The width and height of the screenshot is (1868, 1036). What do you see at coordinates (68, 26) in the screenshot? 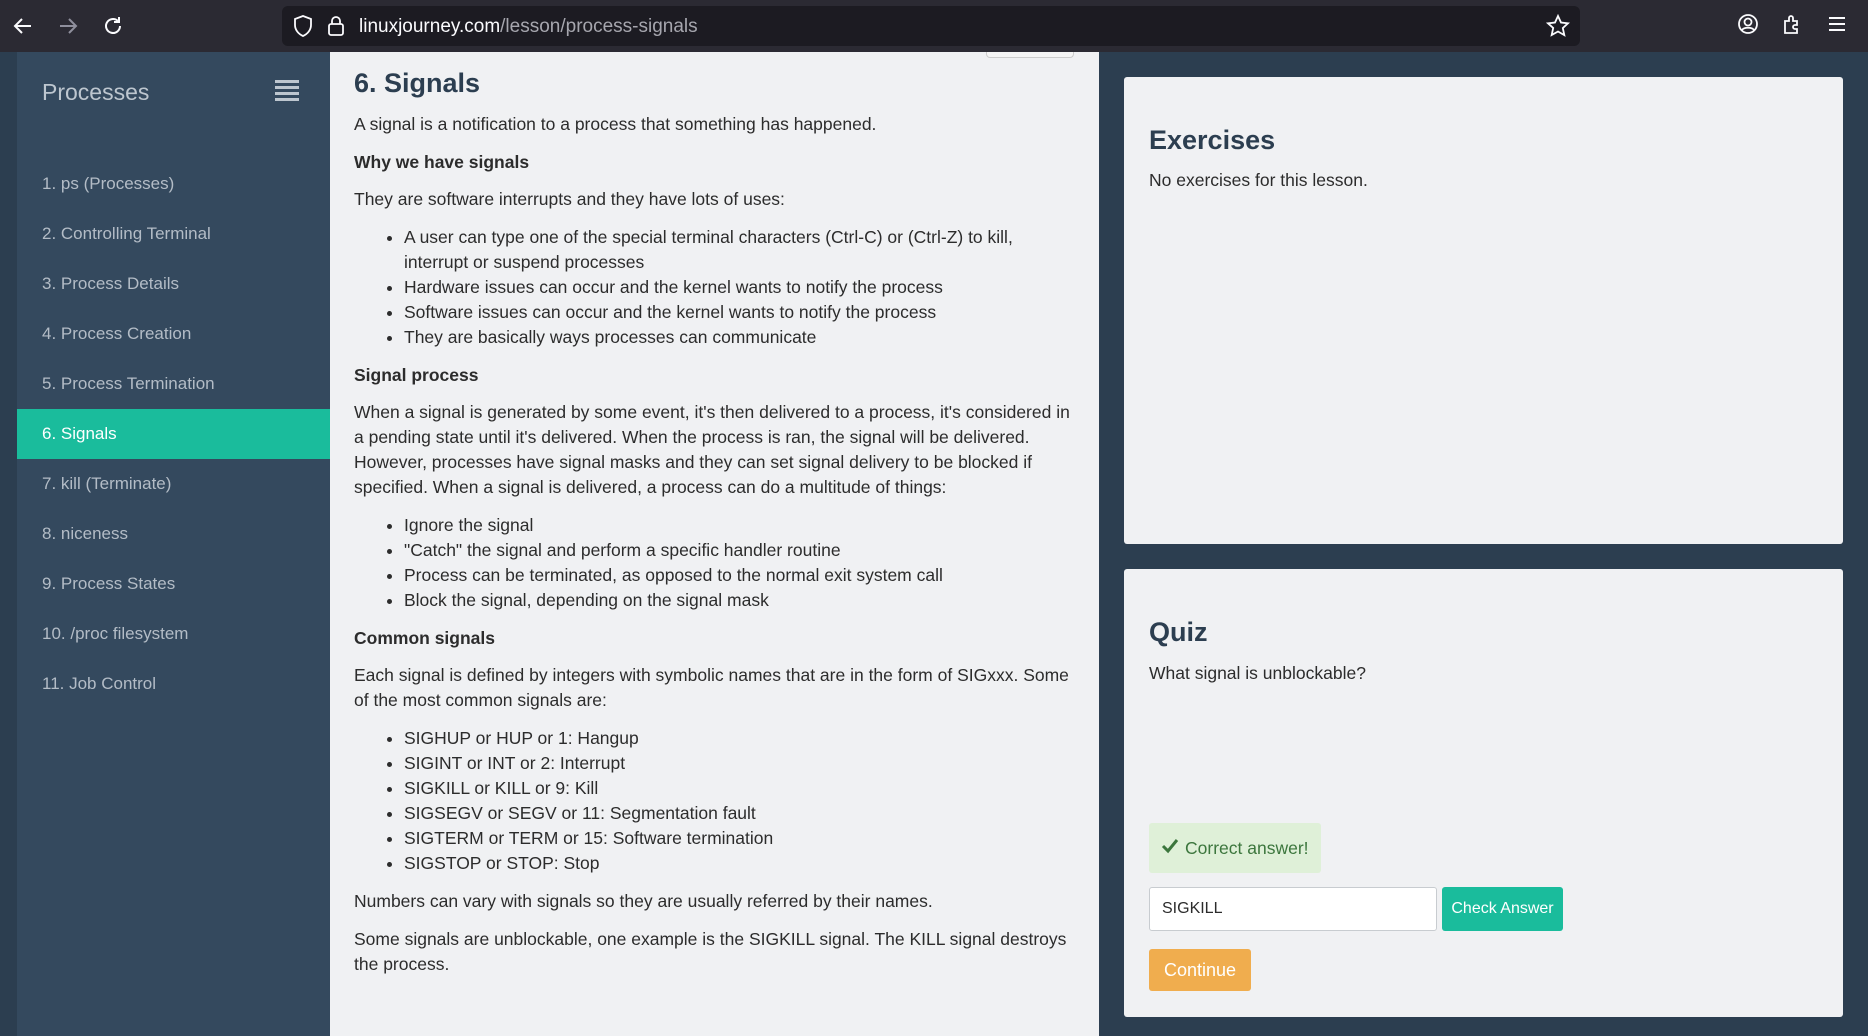
I see `forward-arrow-icon` at bounding box center [68, 26].